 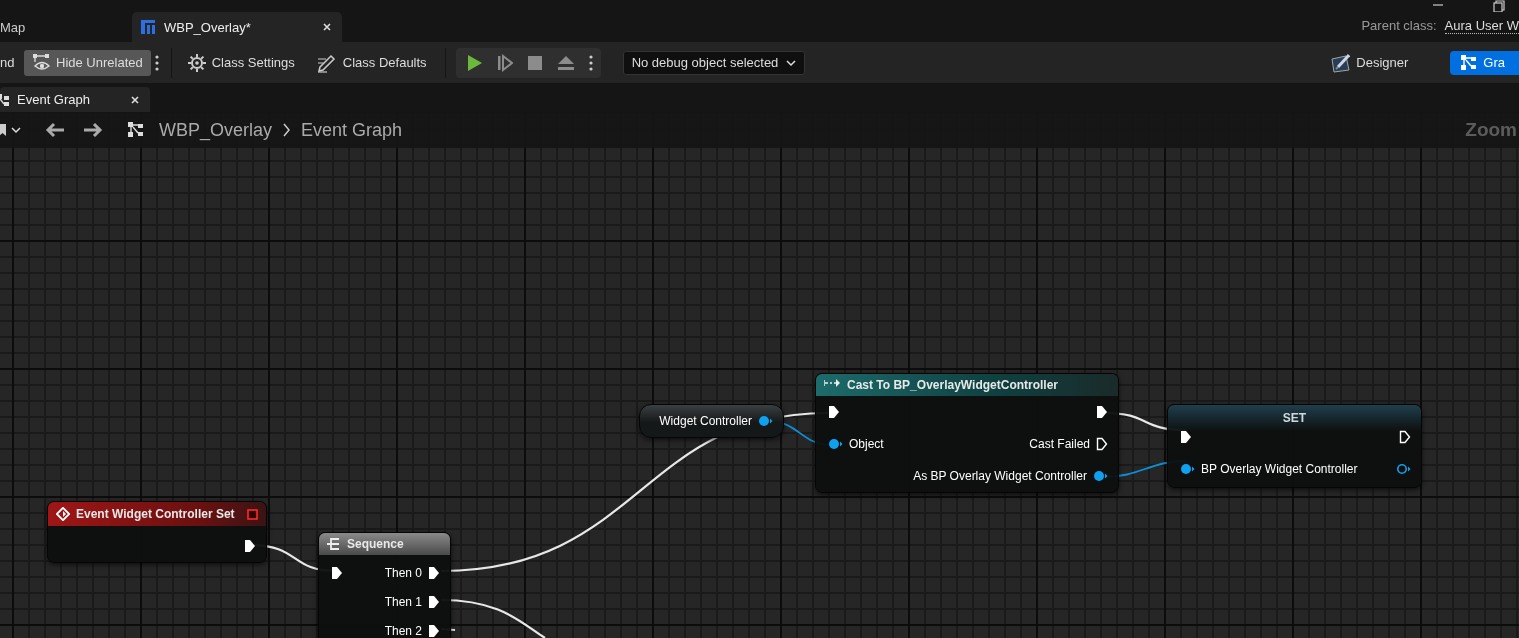 What do you see at coordinates (866, 444) in the screenshot?
I see `pin-label: Object` at bounding box center [866, 444].